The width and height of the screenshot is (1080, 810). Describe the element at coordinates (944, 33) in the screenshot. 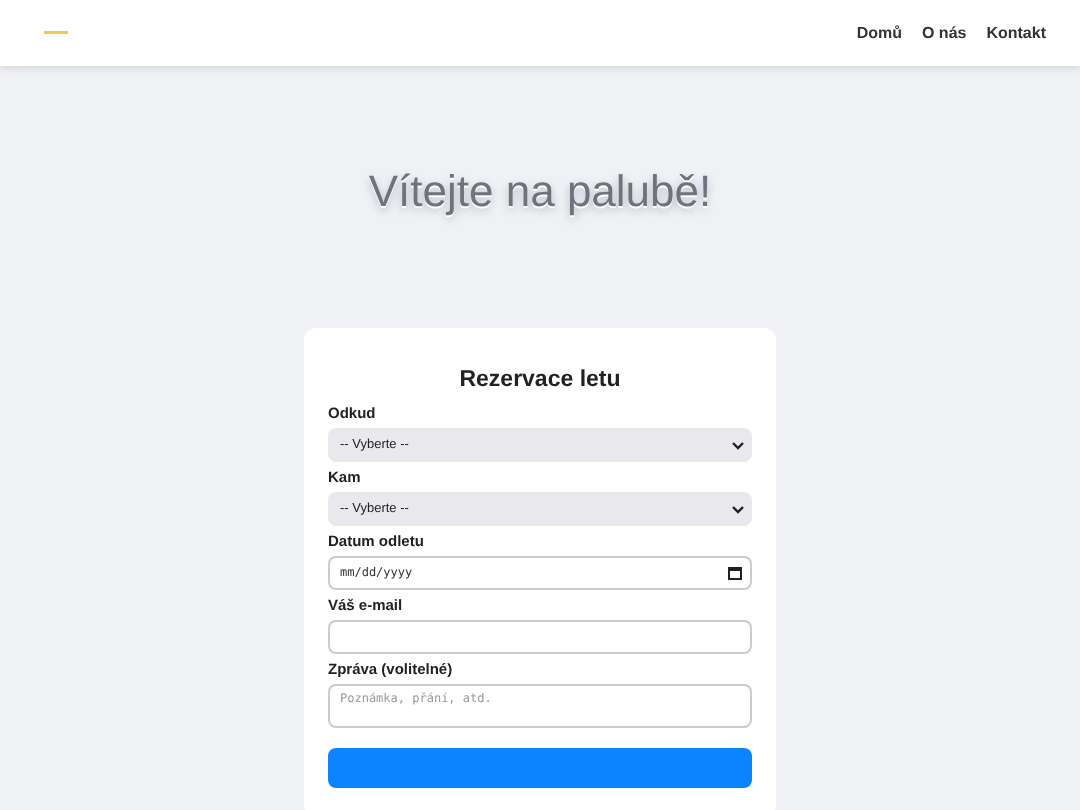

I see `nav-link: O nás` at that location.